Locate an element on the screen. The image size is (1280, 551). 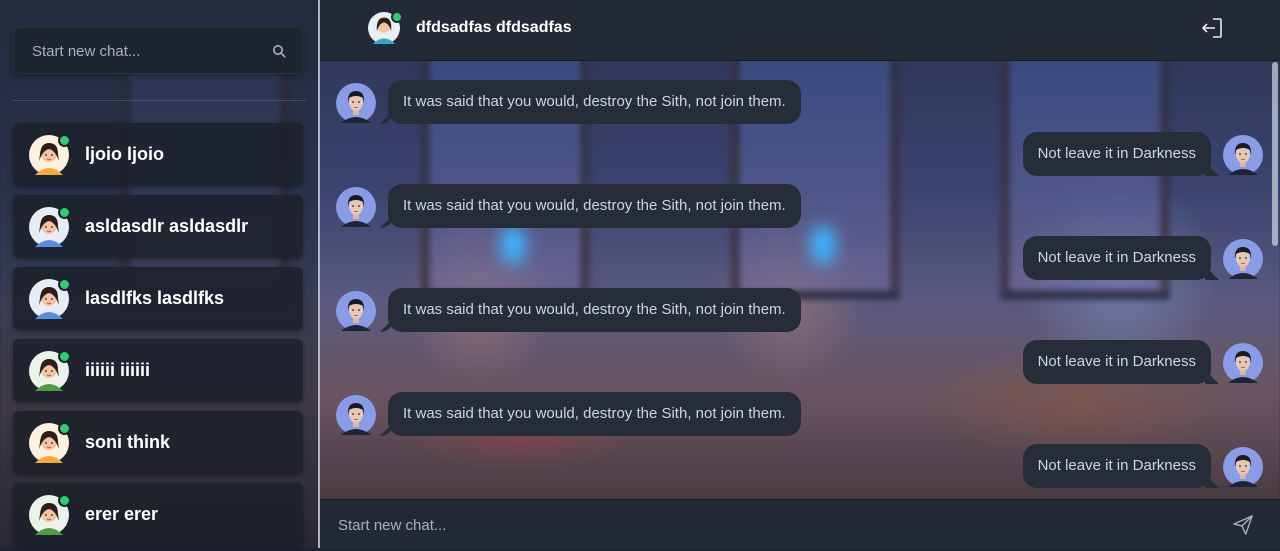
sidebar-divider is located at coordinates (159, 100).